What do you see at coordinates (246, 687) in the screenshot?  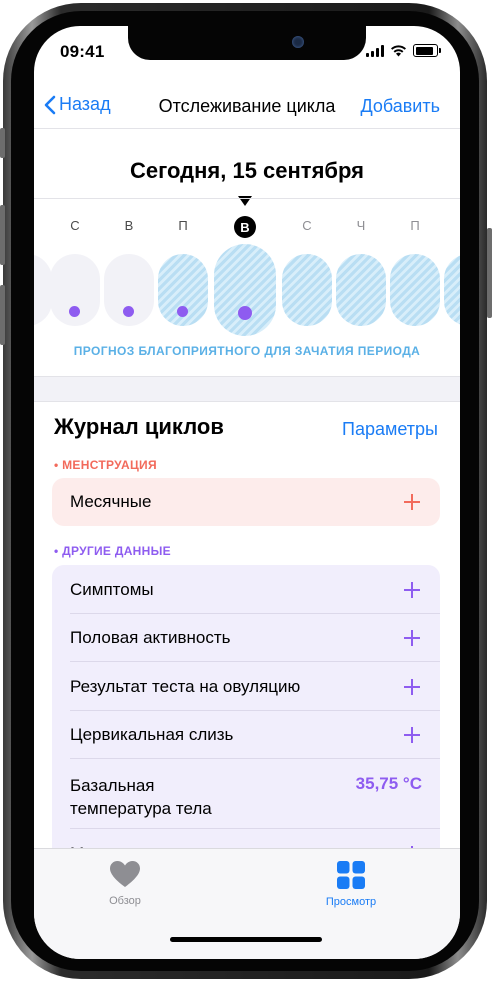 I see `ovulation-test-label: Результат теста на овуляцию` at bounding box center [246, 687].